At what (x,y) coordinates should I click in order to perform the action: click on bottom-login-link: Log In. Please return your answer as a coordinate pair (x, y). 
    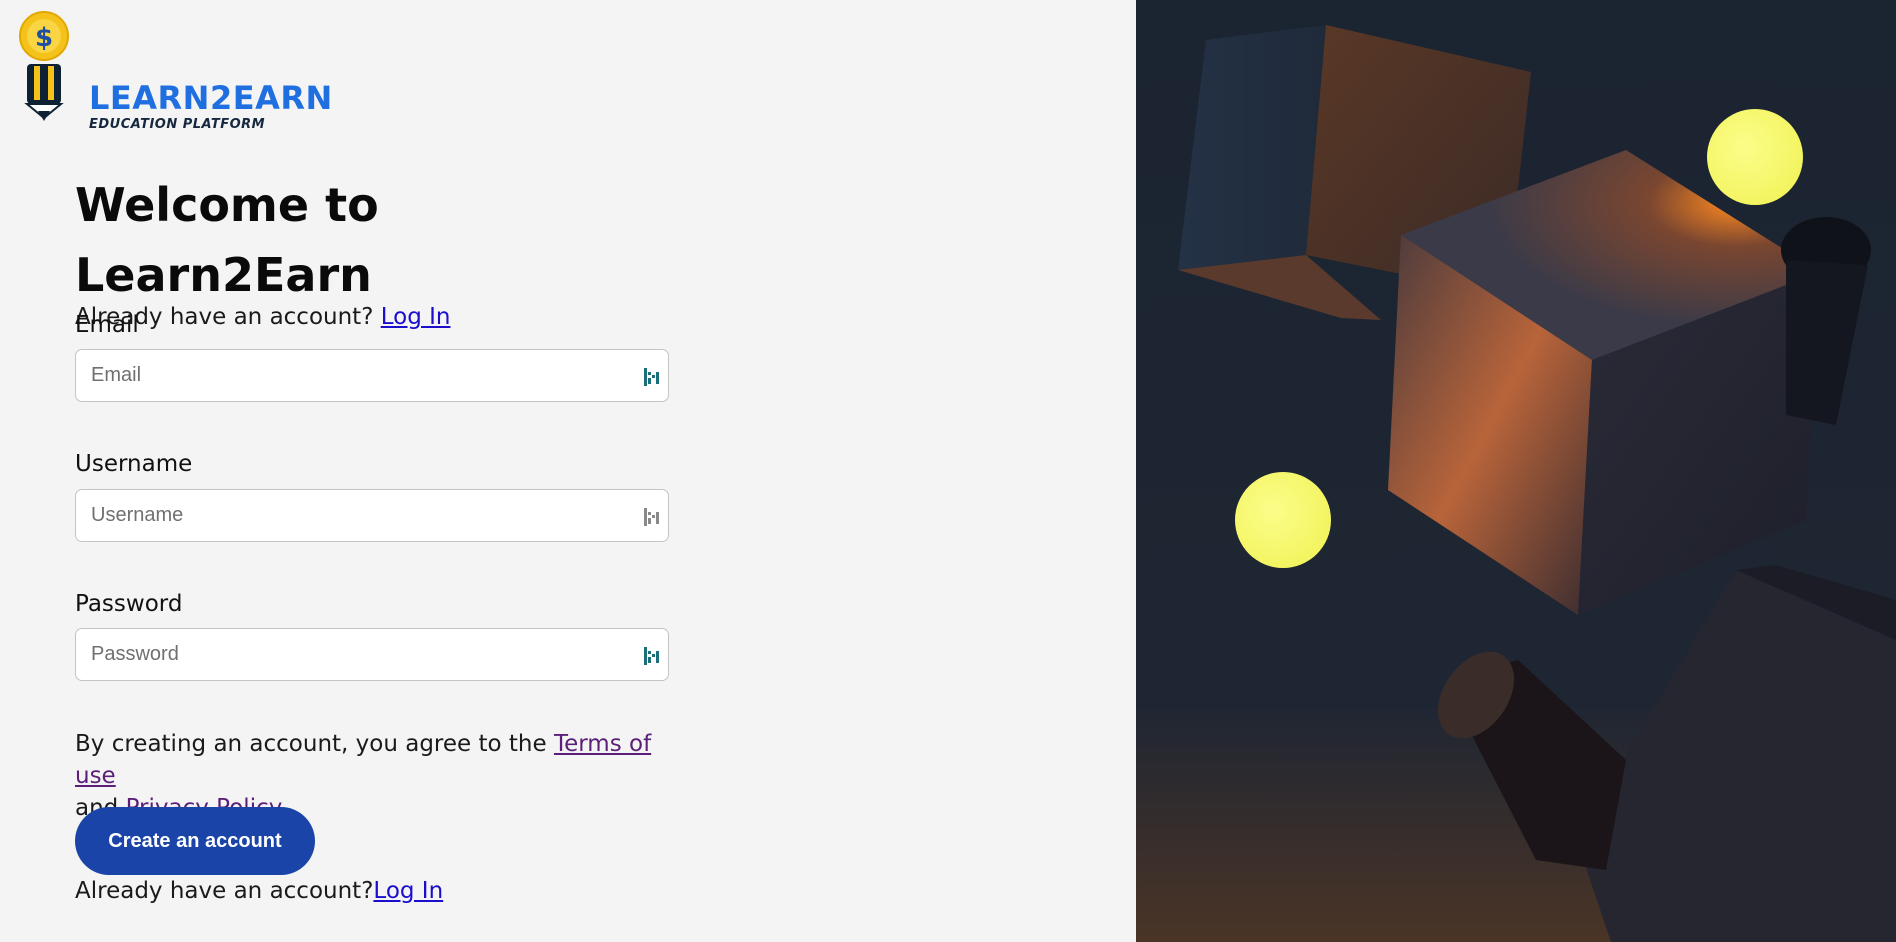
    Looking at the image, I should click on (408, 891).